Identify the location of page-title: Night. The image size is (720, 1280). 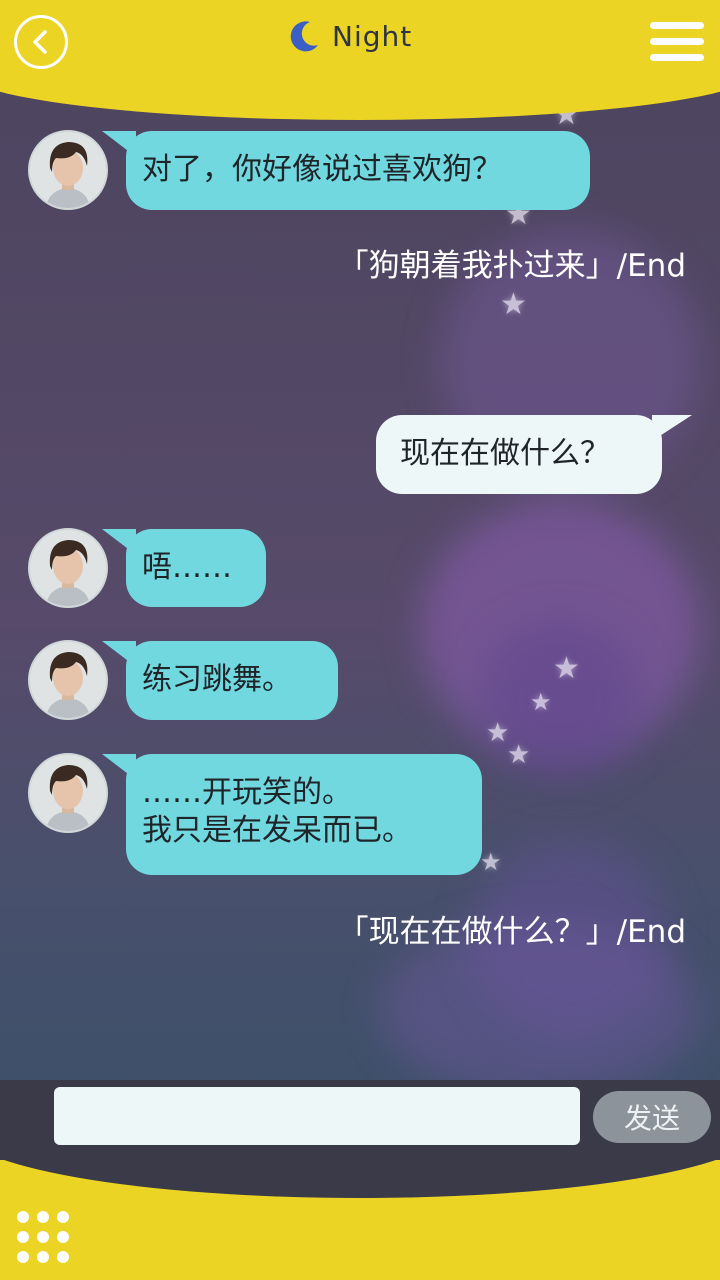
(372, 36).